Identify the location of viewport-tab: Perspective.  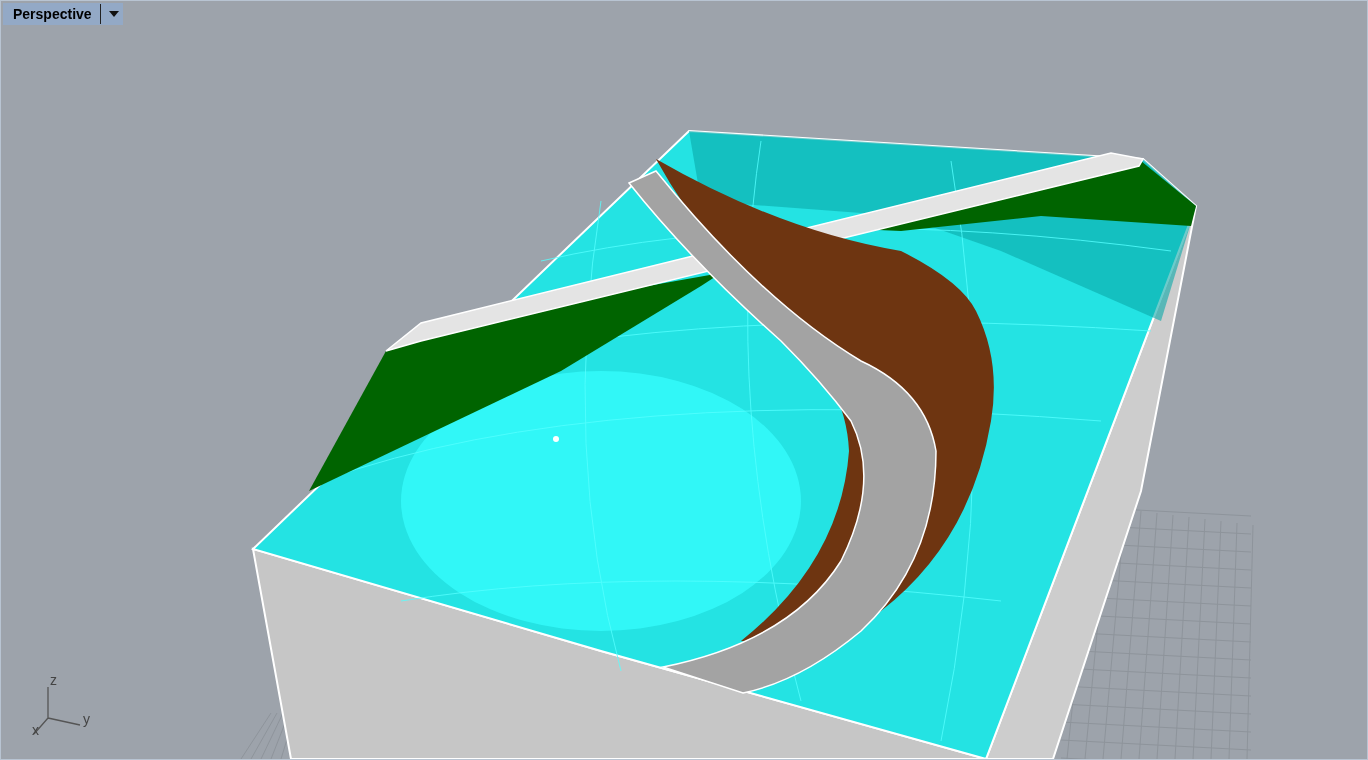
(63, 14).